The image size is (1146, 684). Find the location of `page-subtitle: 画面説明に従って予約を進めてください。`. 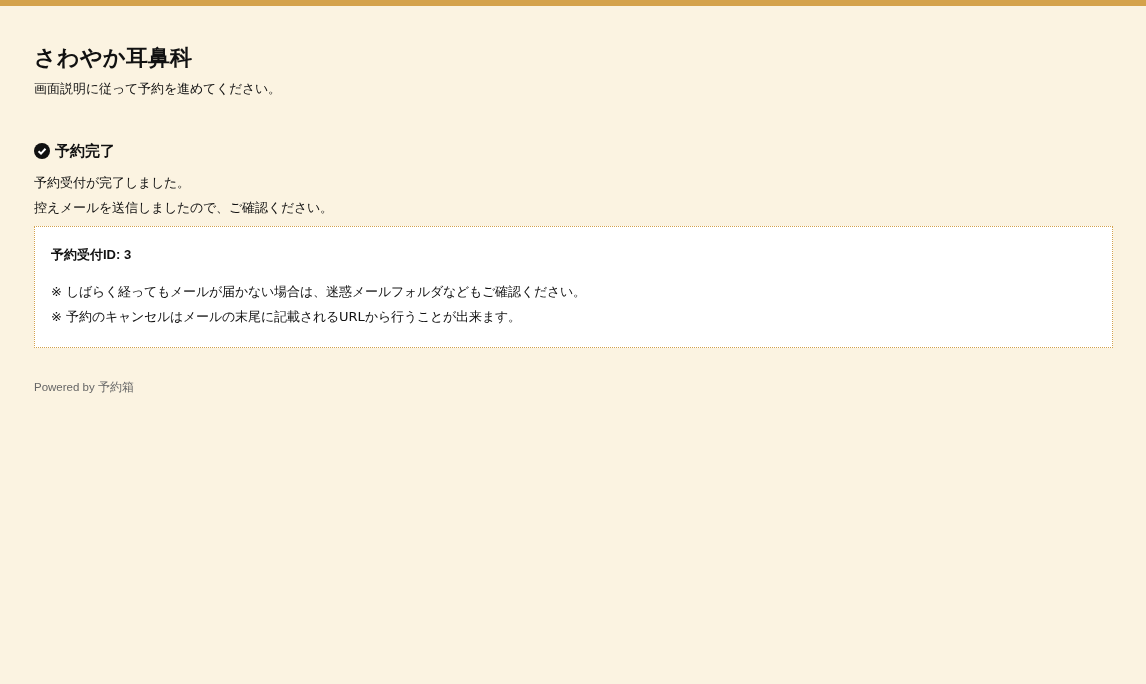

page-subtitle: 画面説明に従って予約を進めてください。 is located at coordinates (158, 89).